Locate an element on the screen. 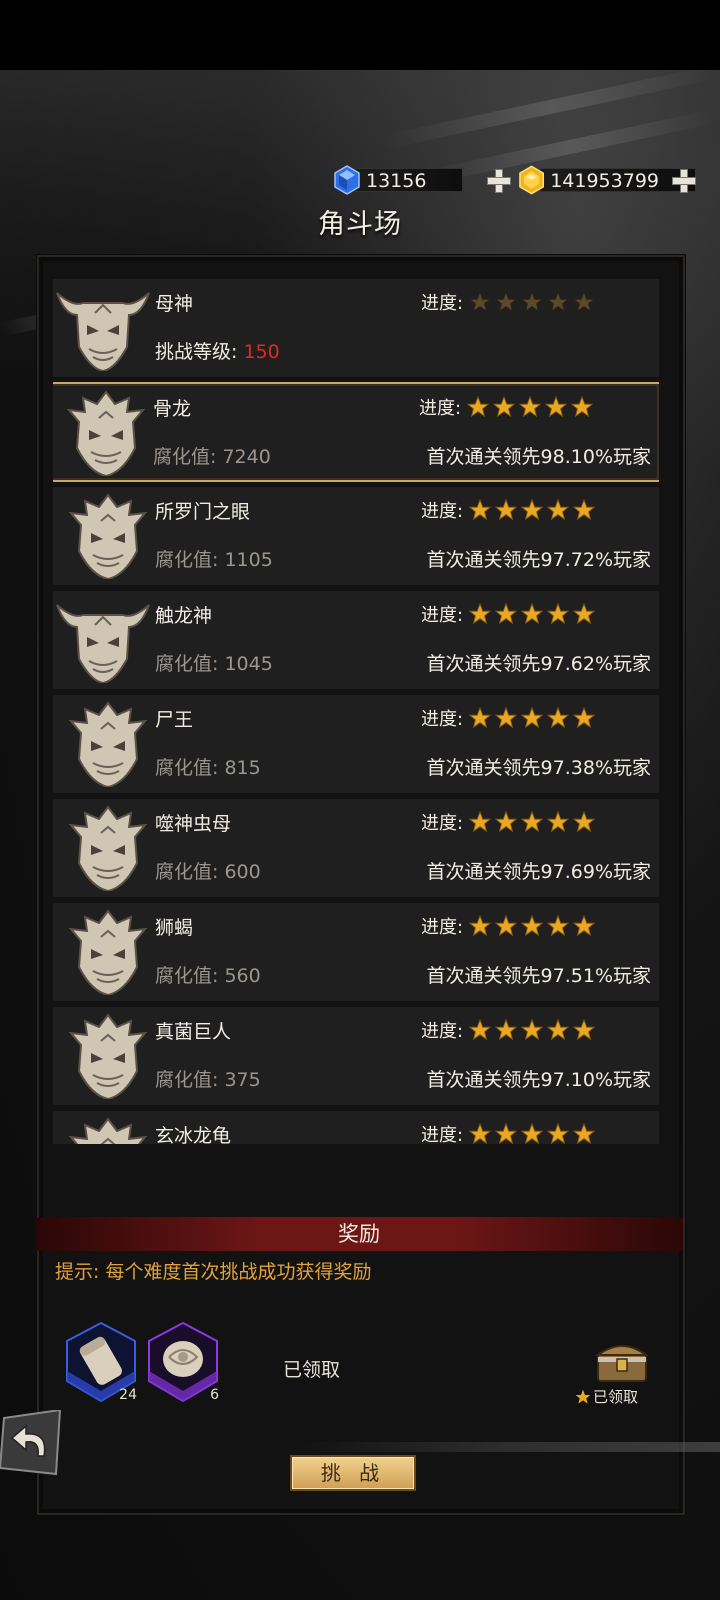 This screenshot has height=1600, width=720. boss-row: 玄冰龙龟 进度: is located at coordinates (356, 1127).